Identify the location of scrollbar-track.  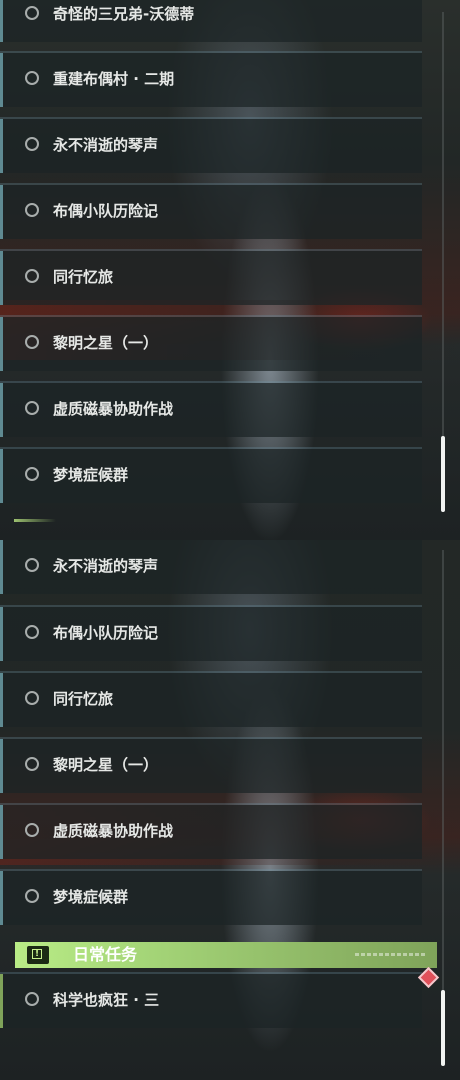
(443, 807).